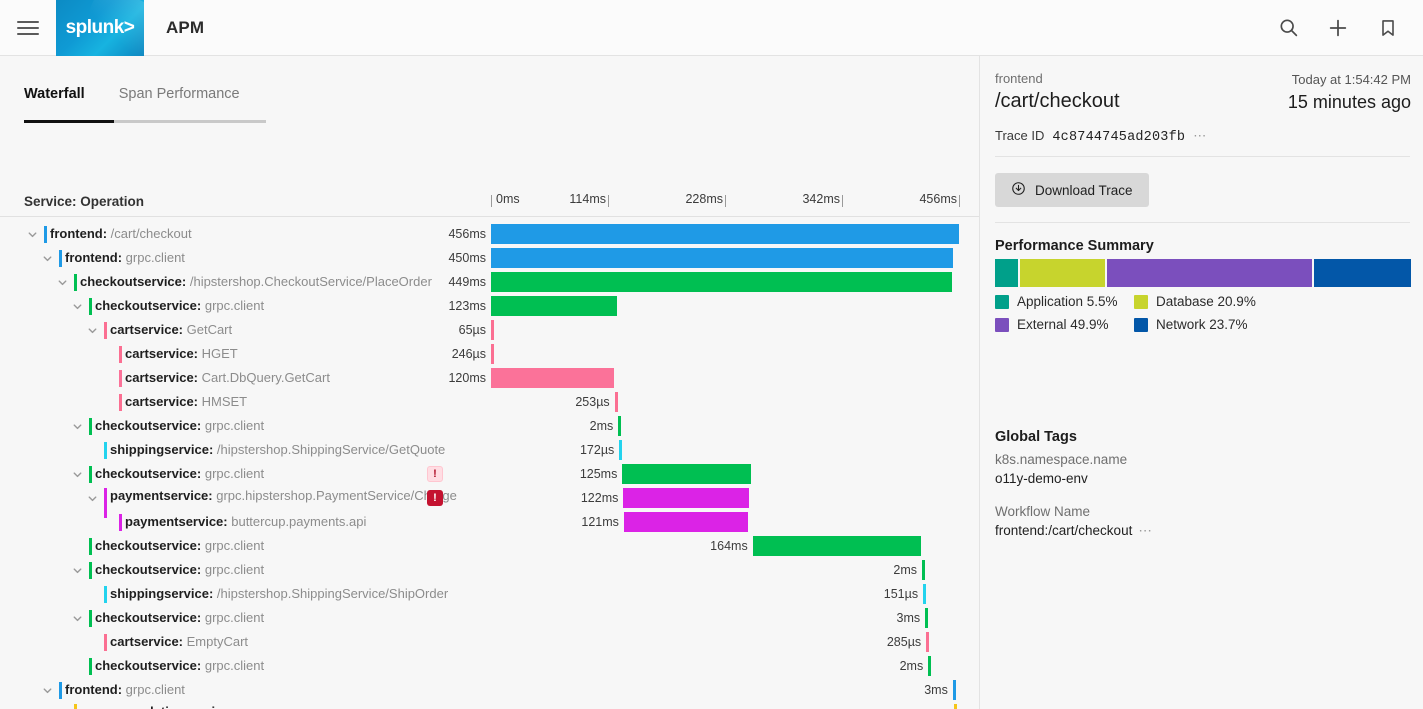 The width and height of the screenshot is (1423, 709). I want to click on download-trace-button: Download Trace, so click(1072, 190).